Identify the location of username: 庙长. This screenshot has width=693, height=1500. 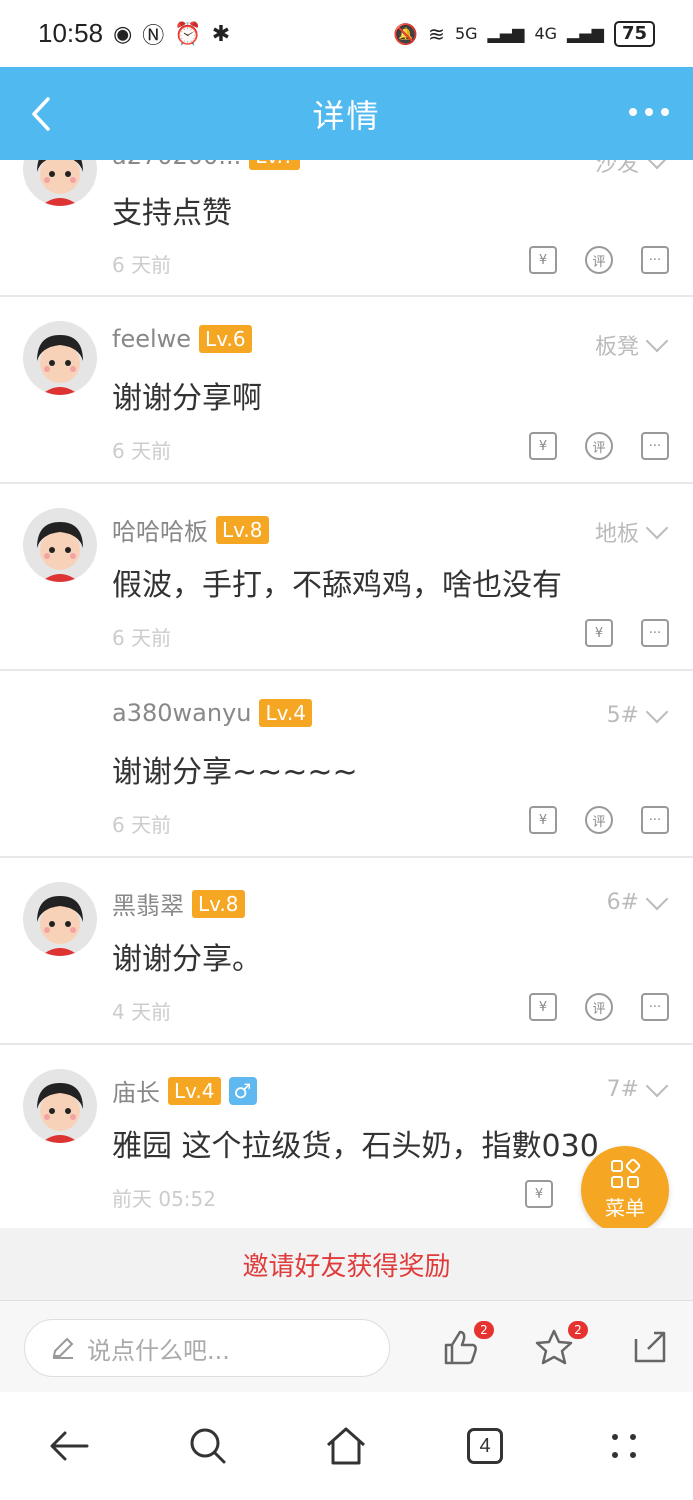
(136, 1090).